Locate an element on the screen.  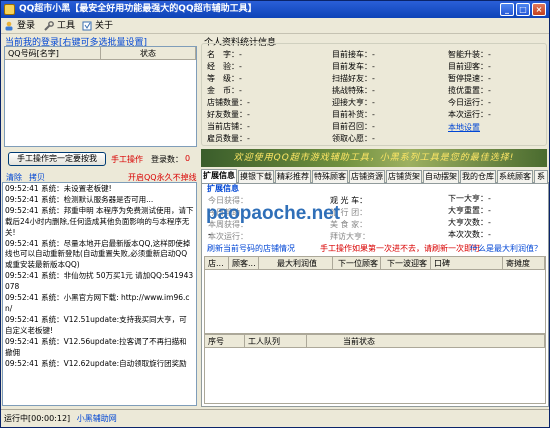
info-shops-row: 店铺数量：- is located at coordinates (228, 102).